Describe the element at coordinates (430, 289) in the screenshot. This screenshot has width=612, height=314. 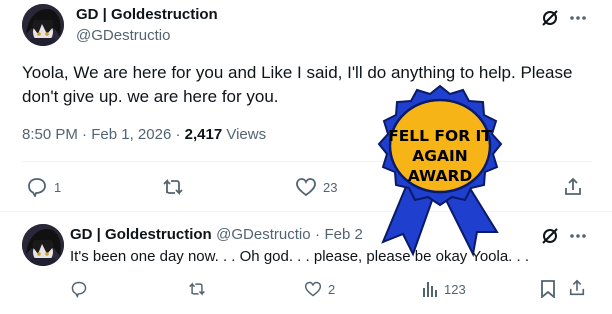
I see `views-icon` at that location.